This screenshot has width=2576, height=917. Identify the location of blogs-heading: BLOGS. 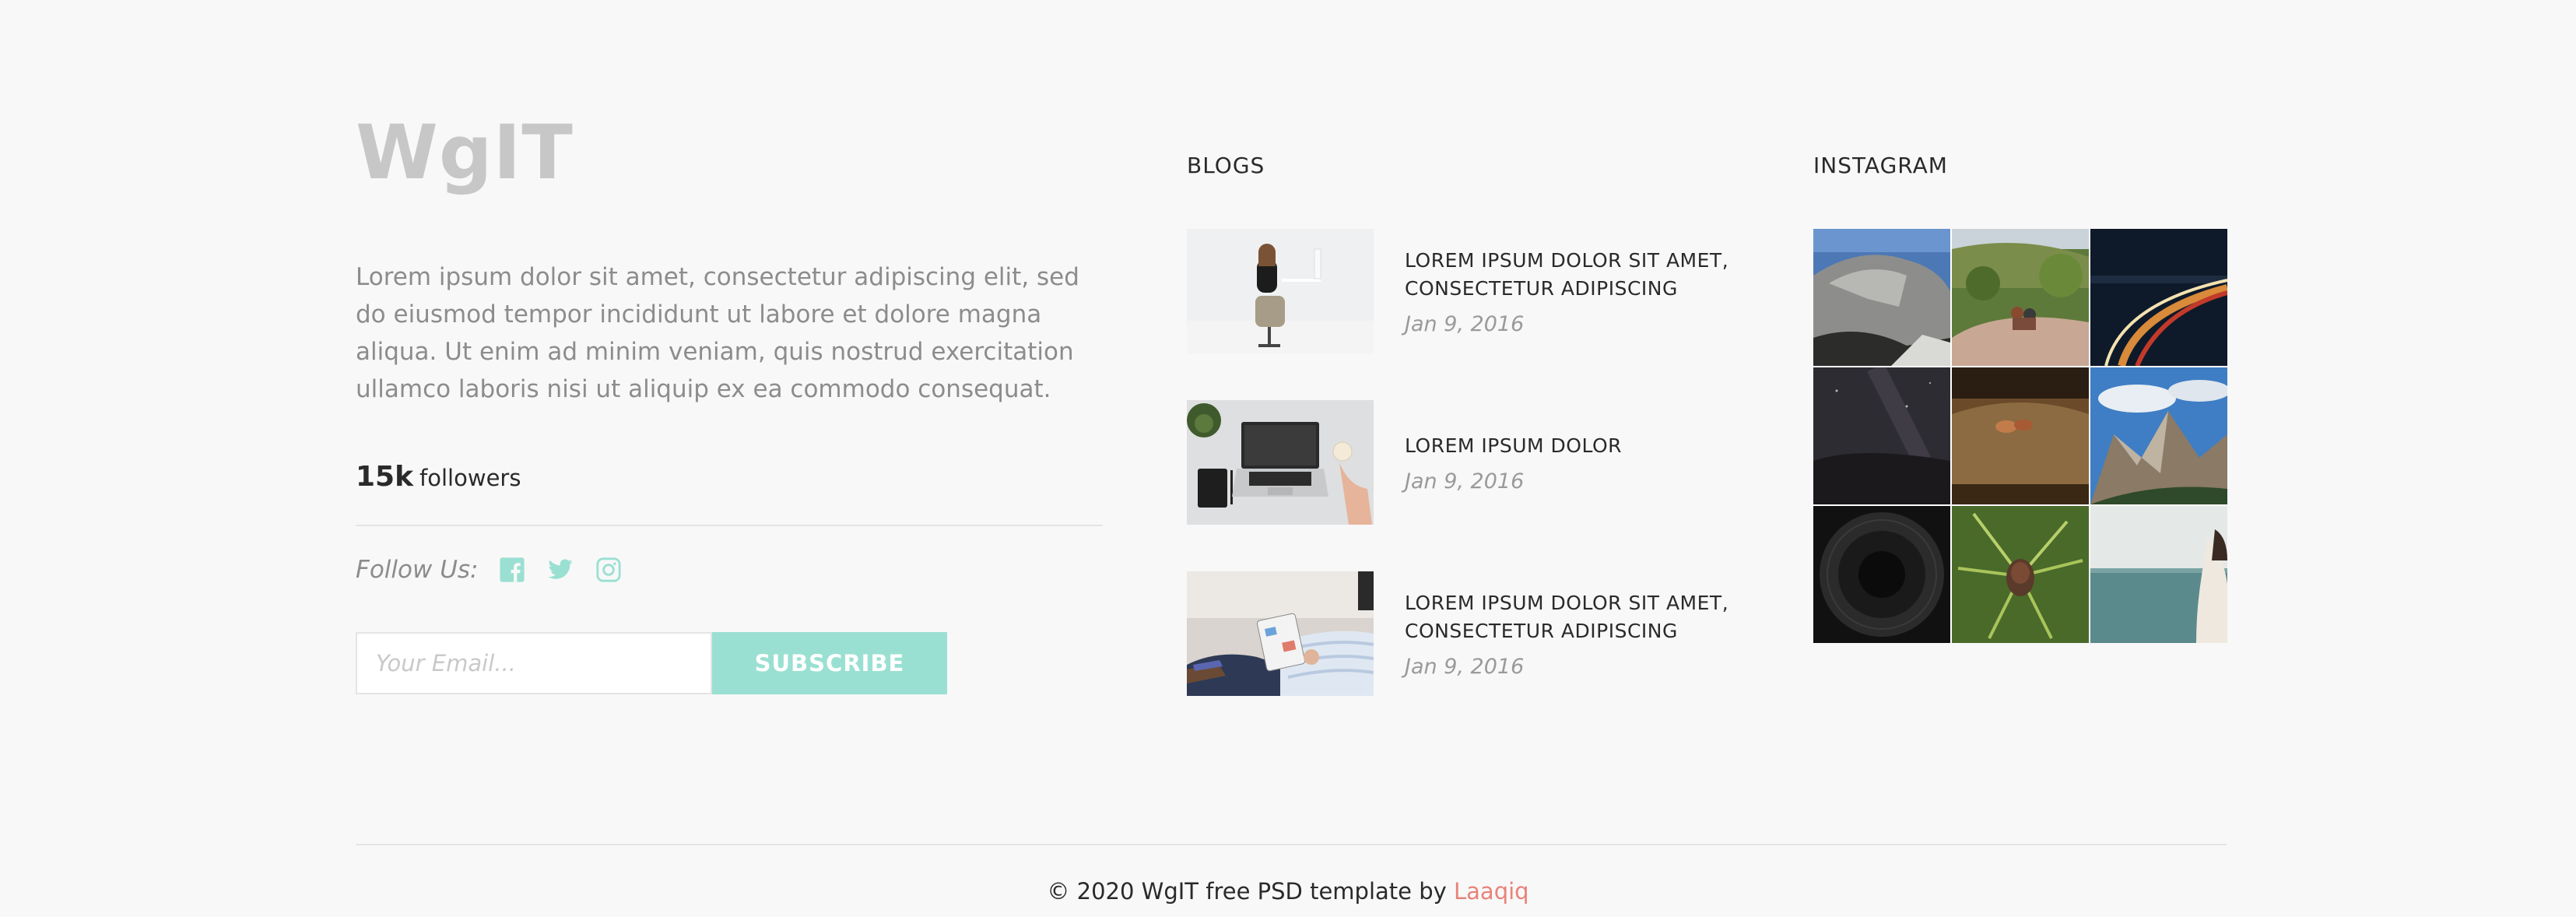
(1226, 165).